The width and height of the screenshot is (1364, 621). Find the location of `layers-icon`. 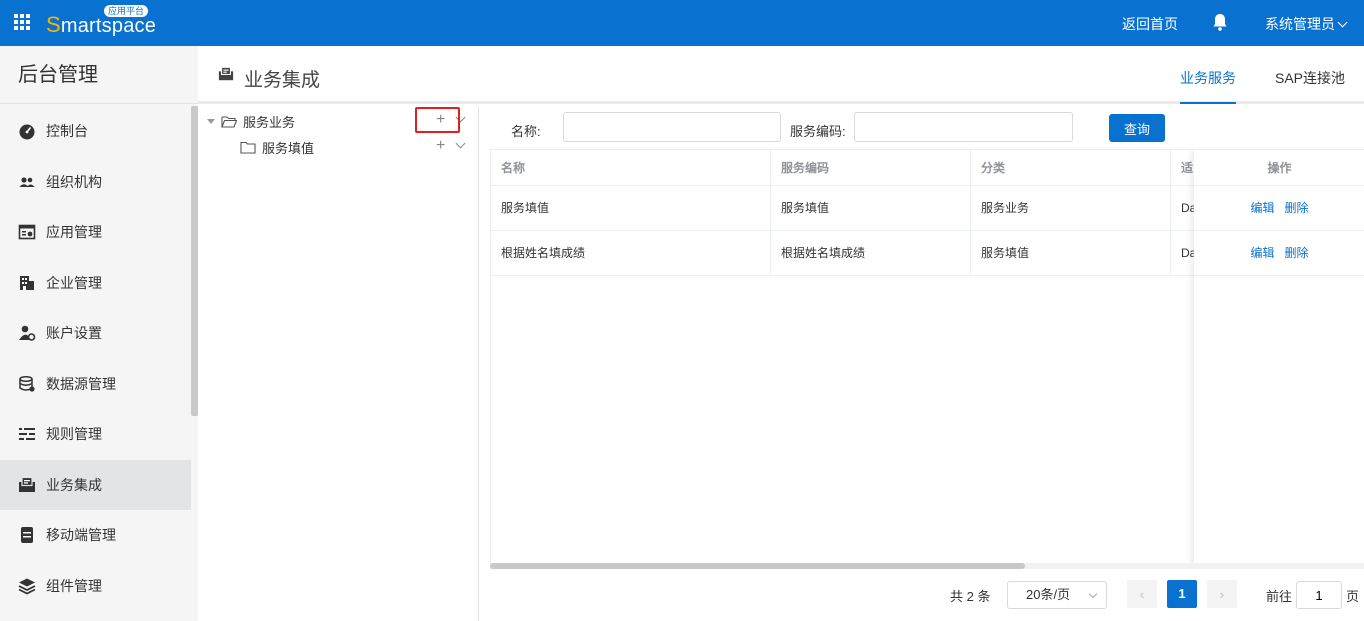

layers-icon is located at coordinates (27, 586).